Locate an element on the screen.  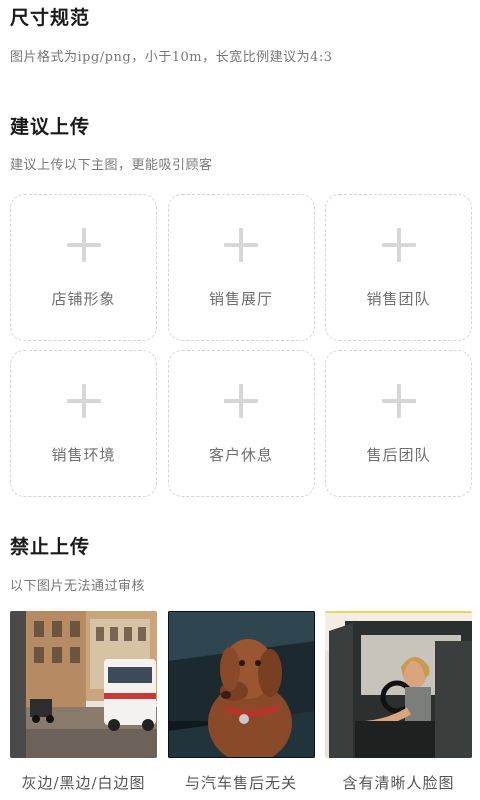
upload-slot-label: 售后团队 is located at coordinates (398, 455).